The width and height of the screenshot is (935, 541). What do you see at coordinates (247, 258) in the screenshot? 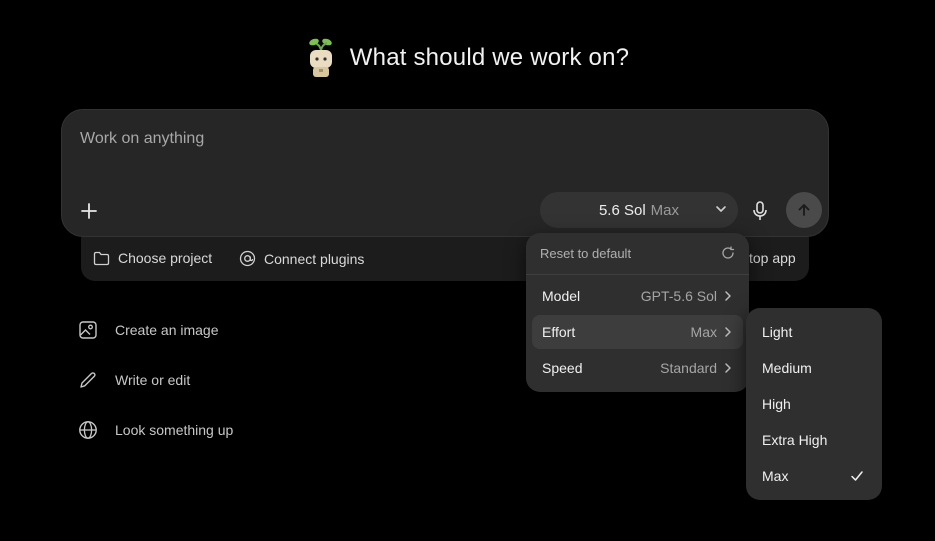
I see `at-sign-icon` at bounding box center [247, 258].